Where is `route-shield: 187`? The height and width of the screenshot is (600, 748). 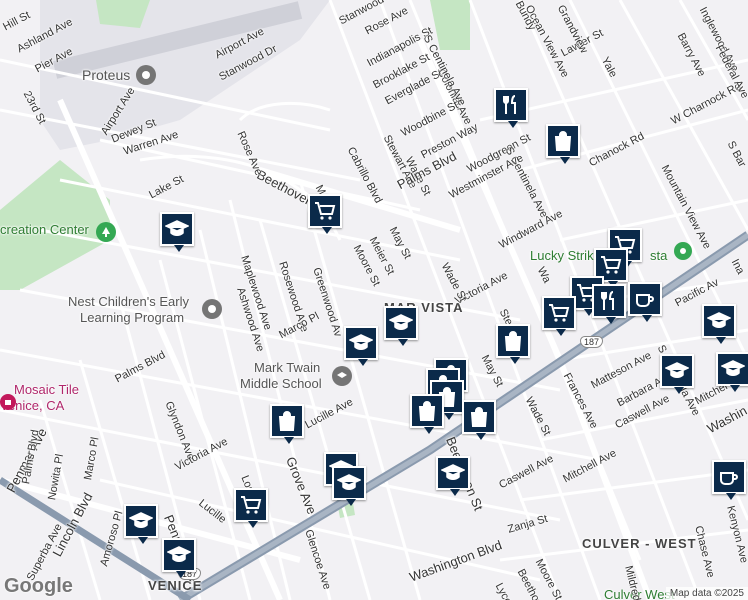
route-shield: 187 is located at coordinates (592, 342).